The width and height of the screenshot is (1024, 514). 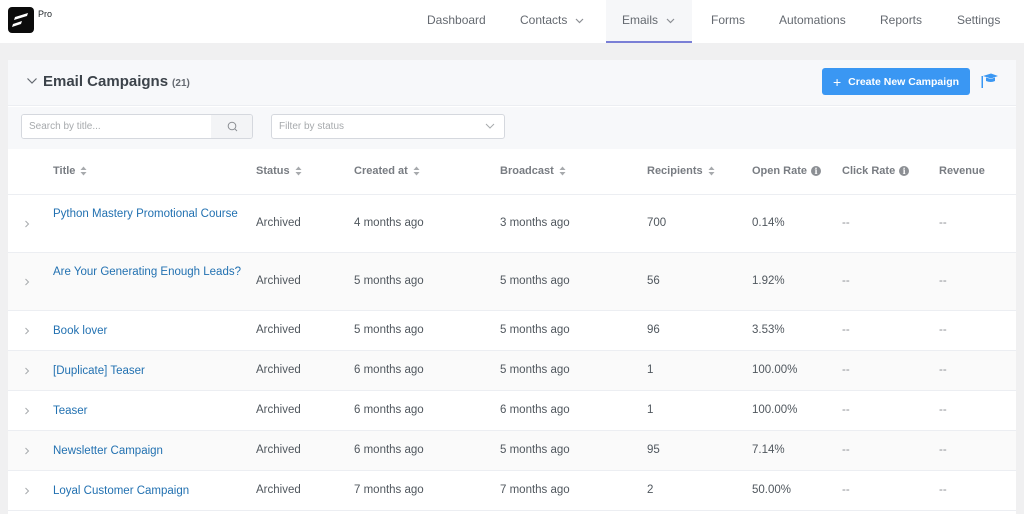 What do you see at coordinates (535, 410) in the screenshot?
I see `cell-broadcast: 6 months ago` at bounding box center [535, 410].